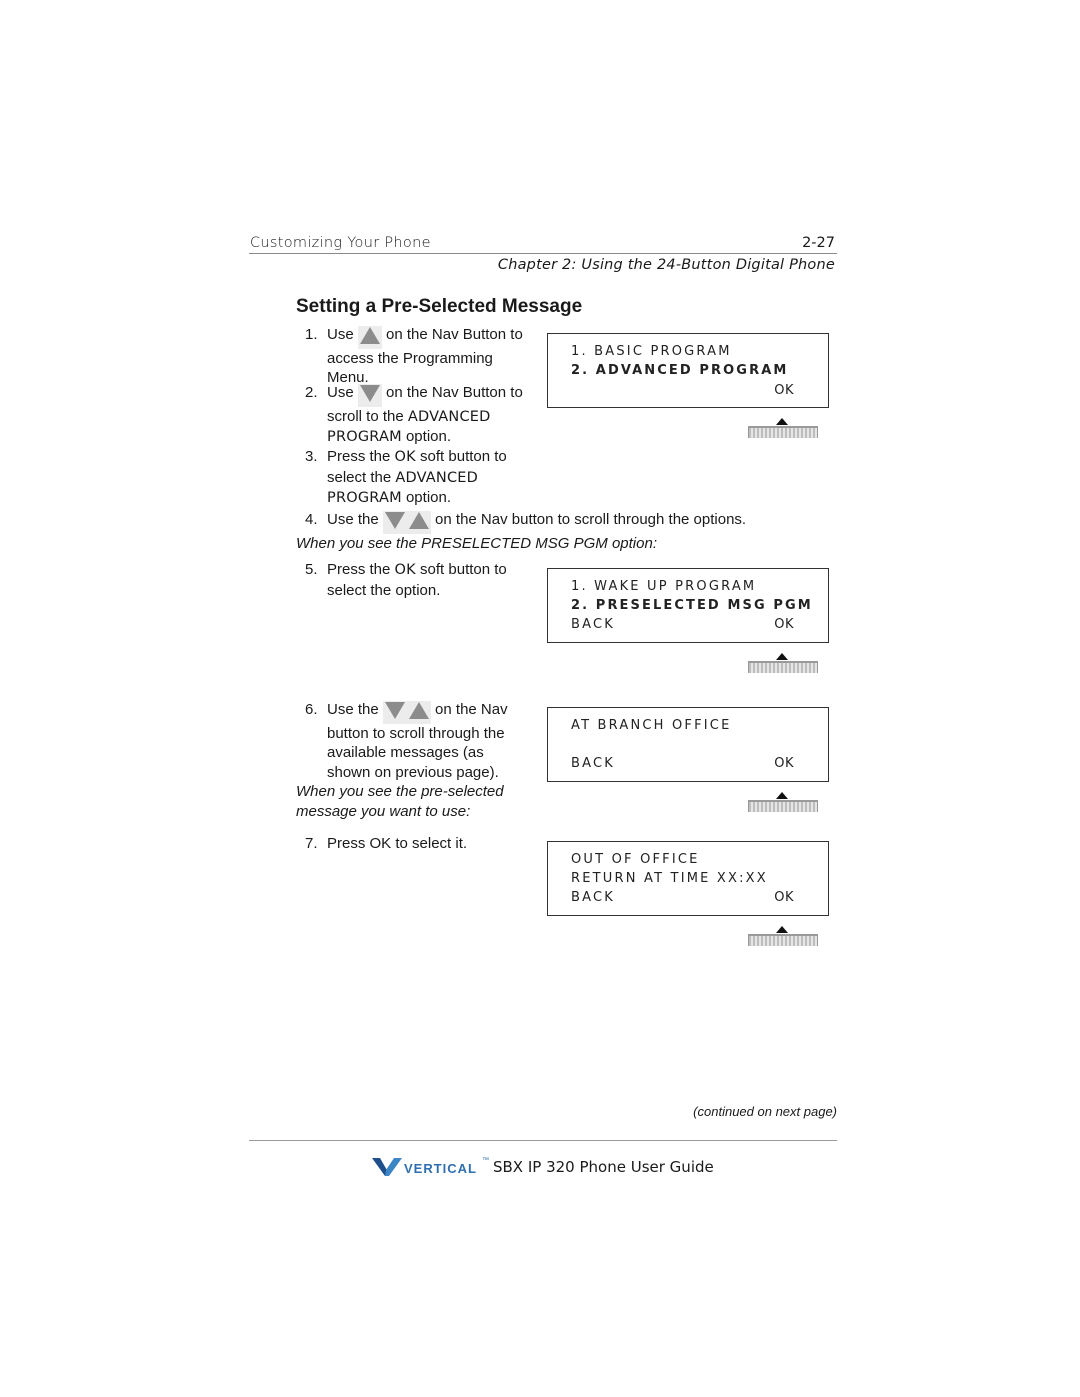 The image size is (1080, 1397). What do you see at coordinates (387, 1167) in the screenshot?
I see `vertical-logo-icon` at bounding box center [387, 1167].